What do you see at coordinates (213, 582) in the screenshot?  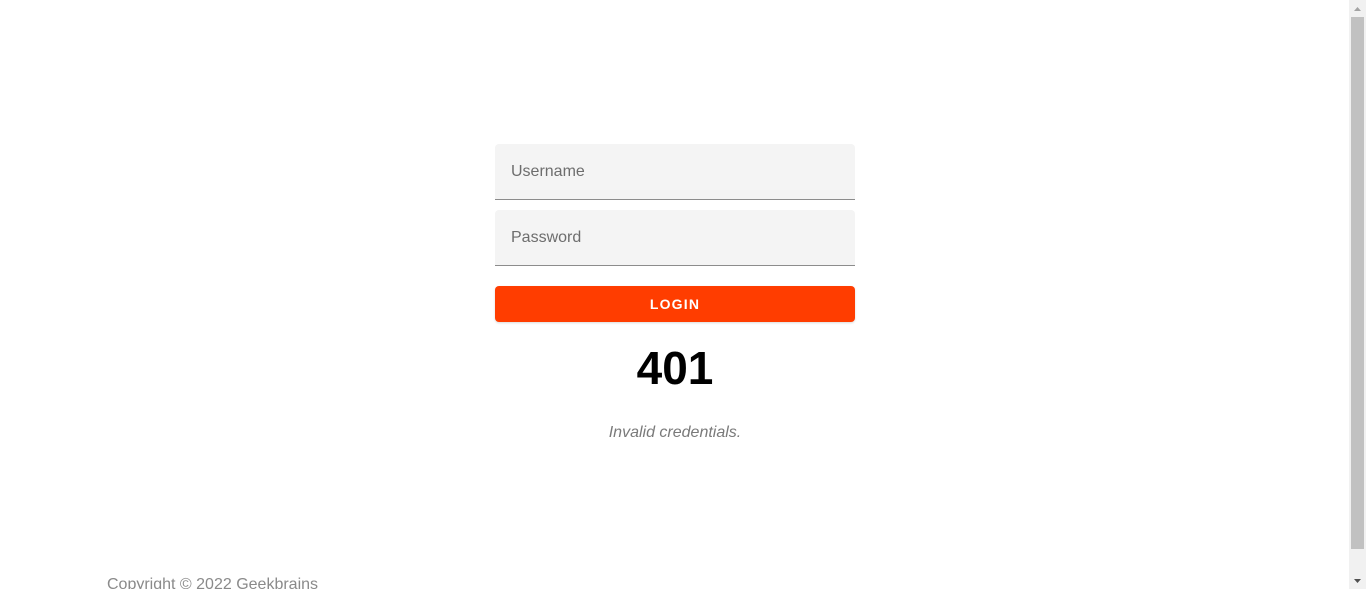 I see `footer-copyright: Copyright © 2022 Geekbrains` at bounding box center [213, 582].